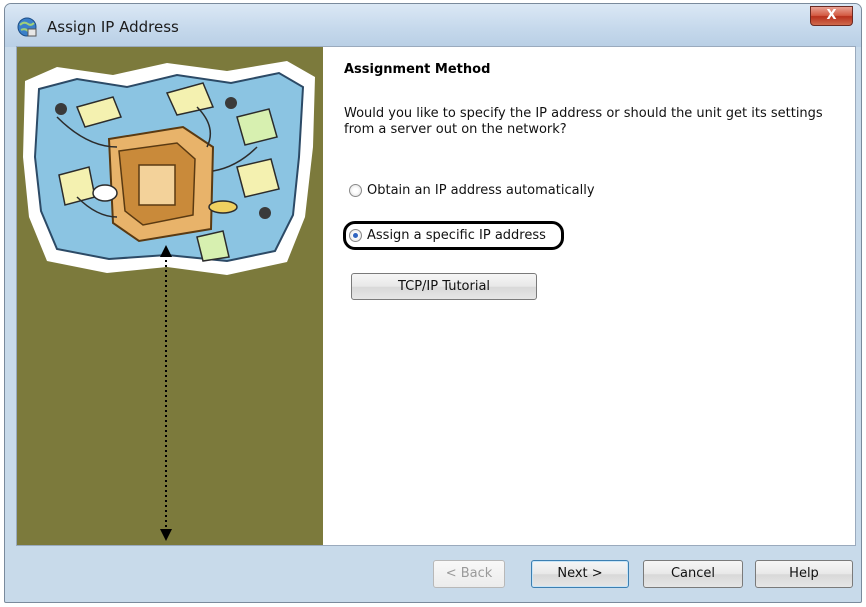 Image resolution: width=866 pixels, height=607 pixels. What do you see at coordinates (580, 574) in the screenshot?
I see `next-button: Next >` at bounding box center [580, 574].